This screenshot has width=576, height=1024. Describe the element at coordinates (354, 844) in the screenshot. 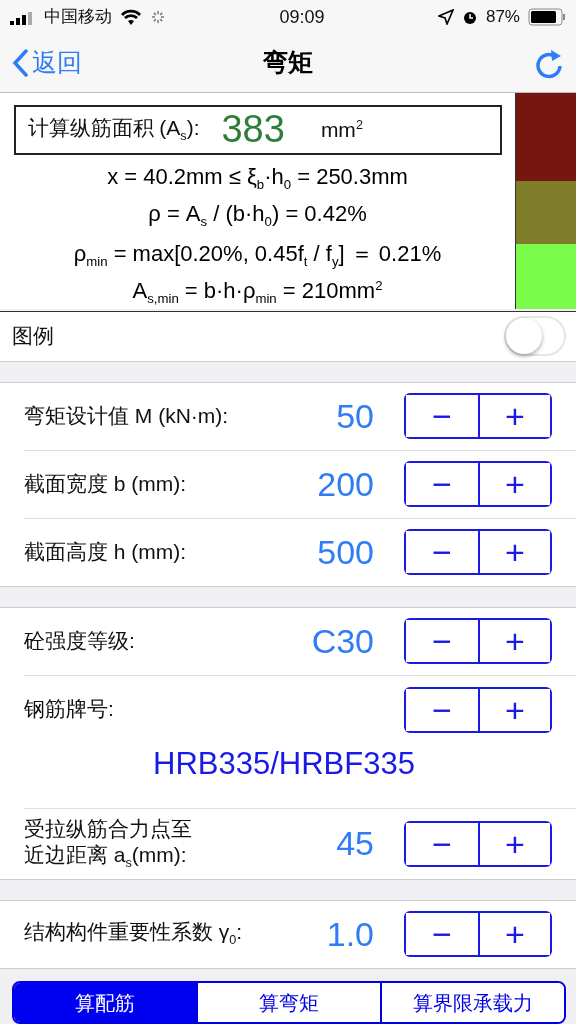

I see `field-value: 45` at that location.